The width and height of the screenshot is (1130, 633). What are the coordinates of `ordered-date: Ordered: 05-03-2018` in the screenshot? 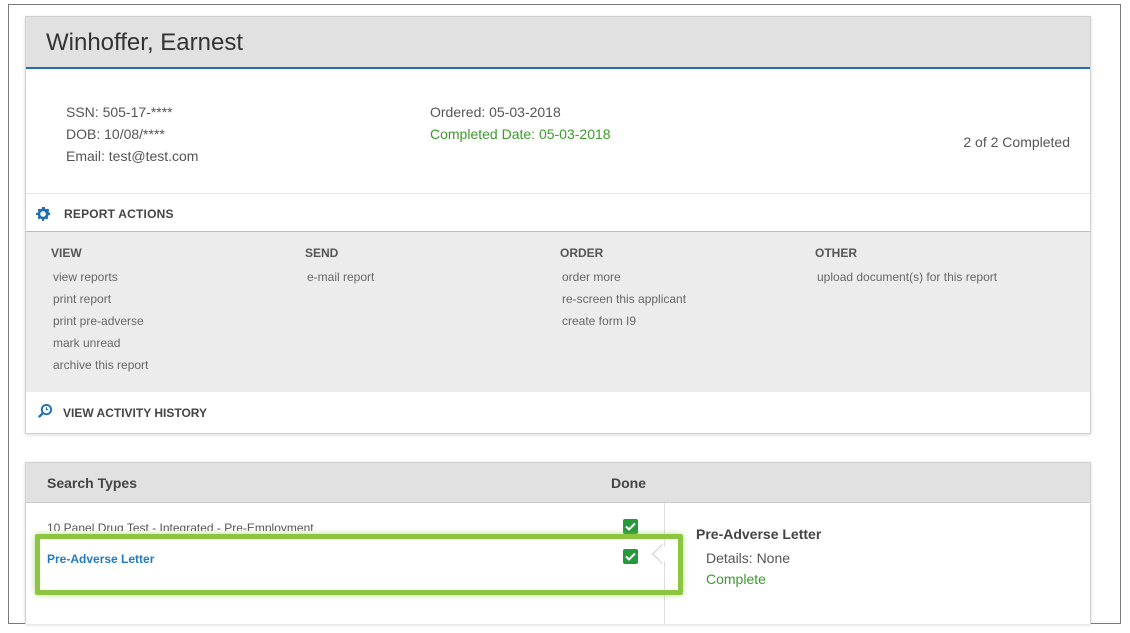 It's located at (495, 112).